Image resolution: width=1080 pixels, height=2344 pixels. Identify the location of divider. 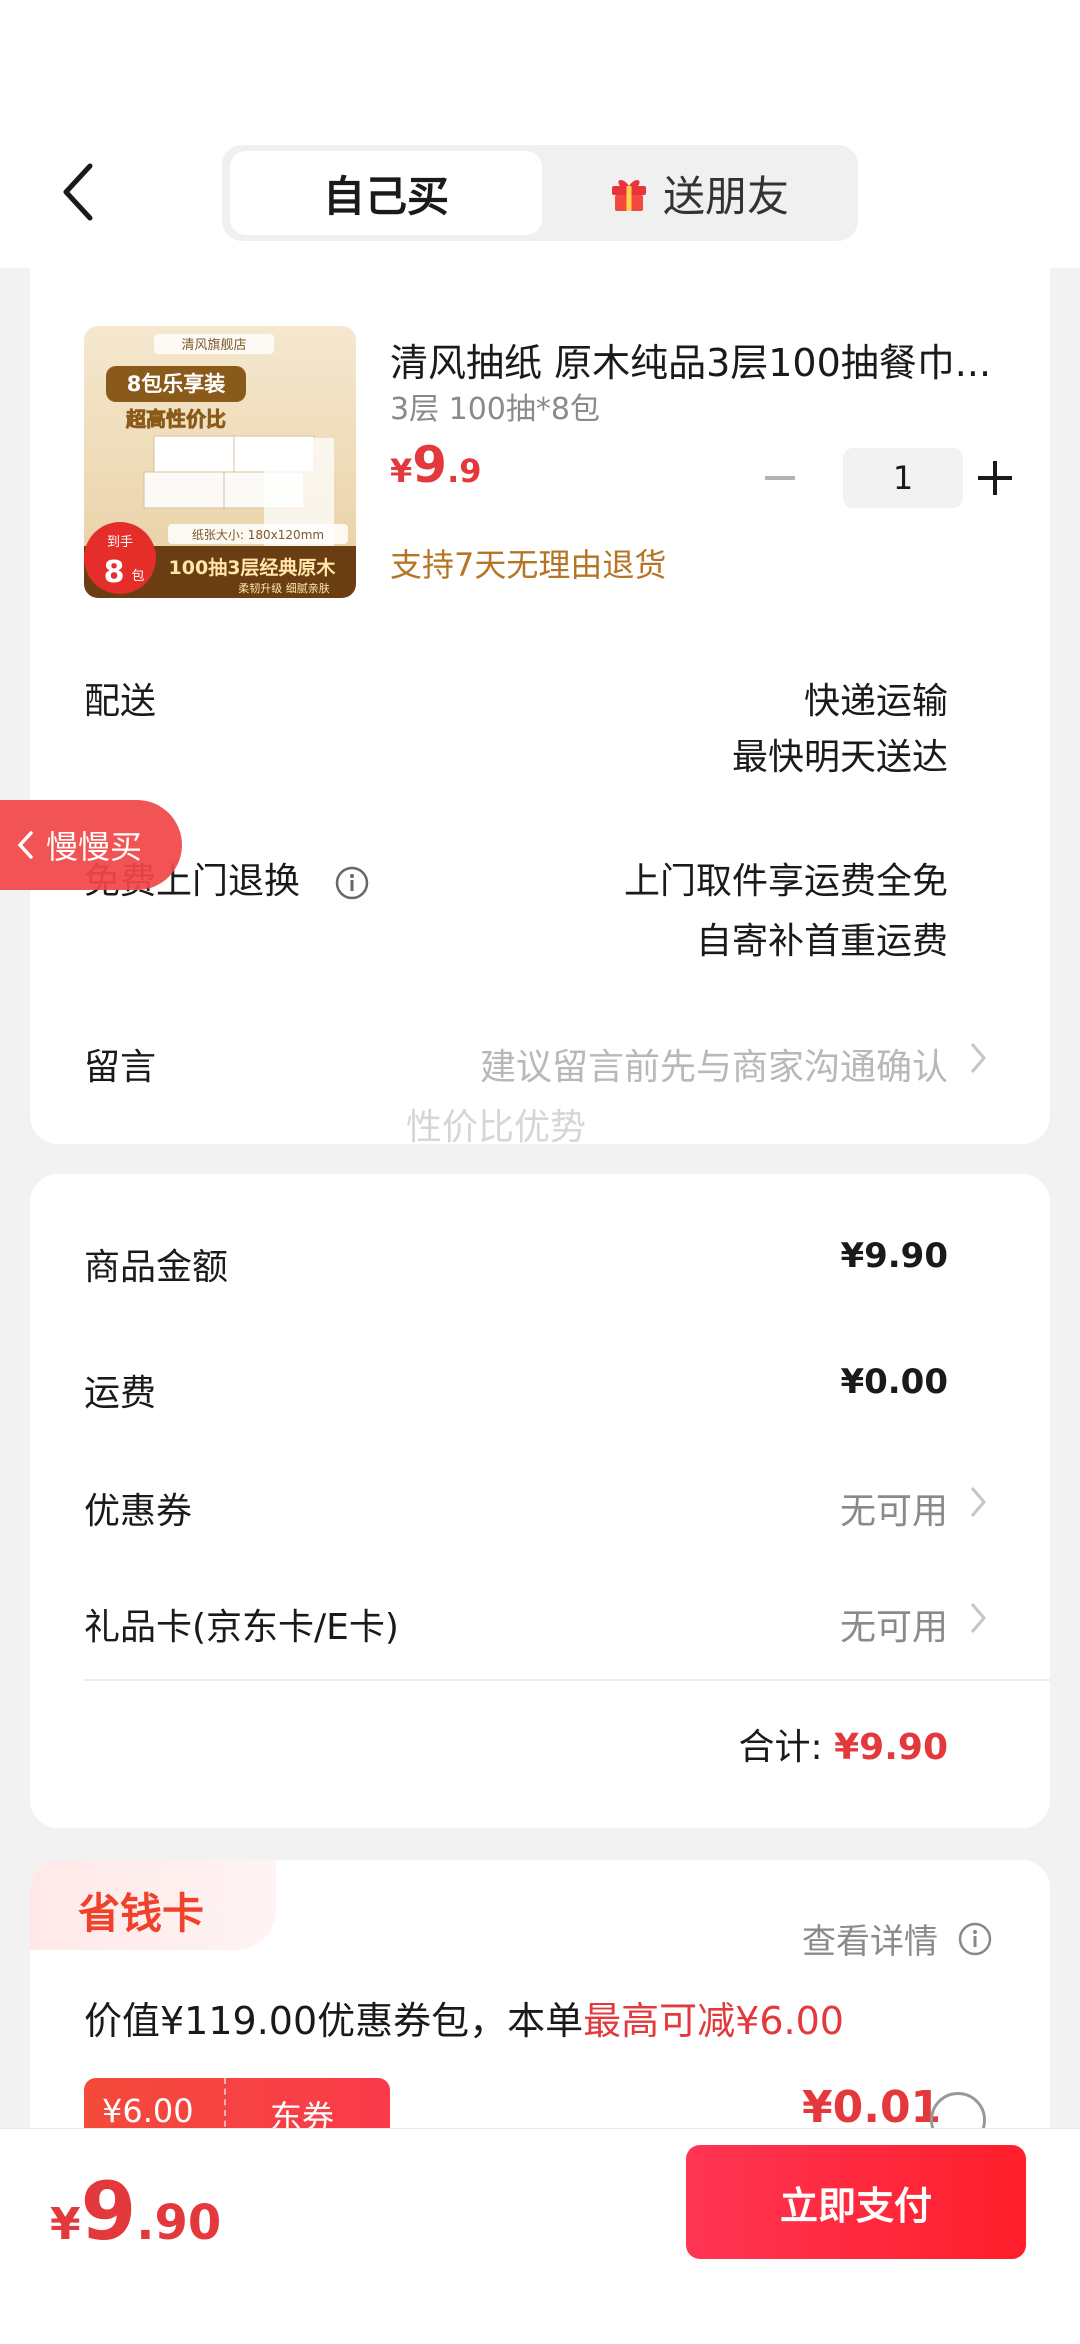
(567, 1680).